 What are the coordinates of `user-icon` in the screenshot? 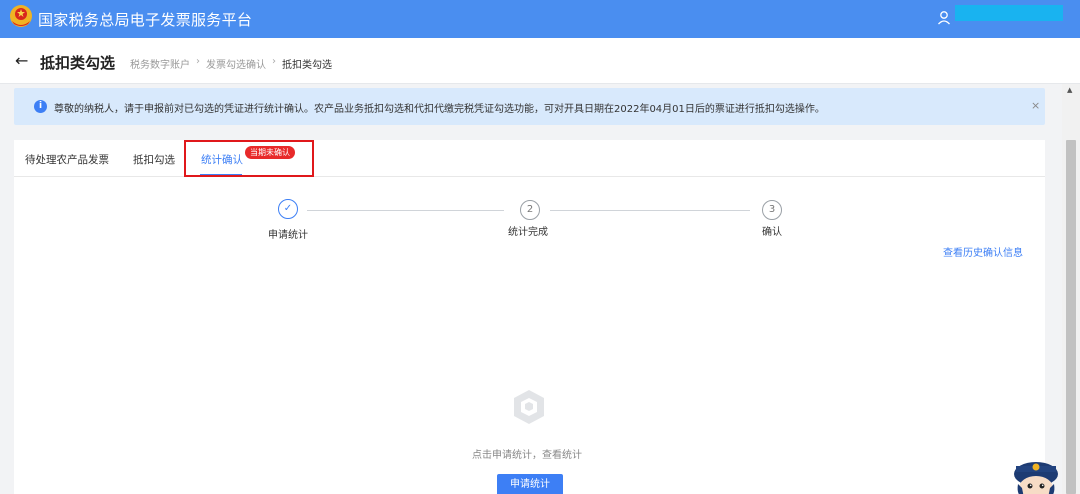 It's located at (944, 18).